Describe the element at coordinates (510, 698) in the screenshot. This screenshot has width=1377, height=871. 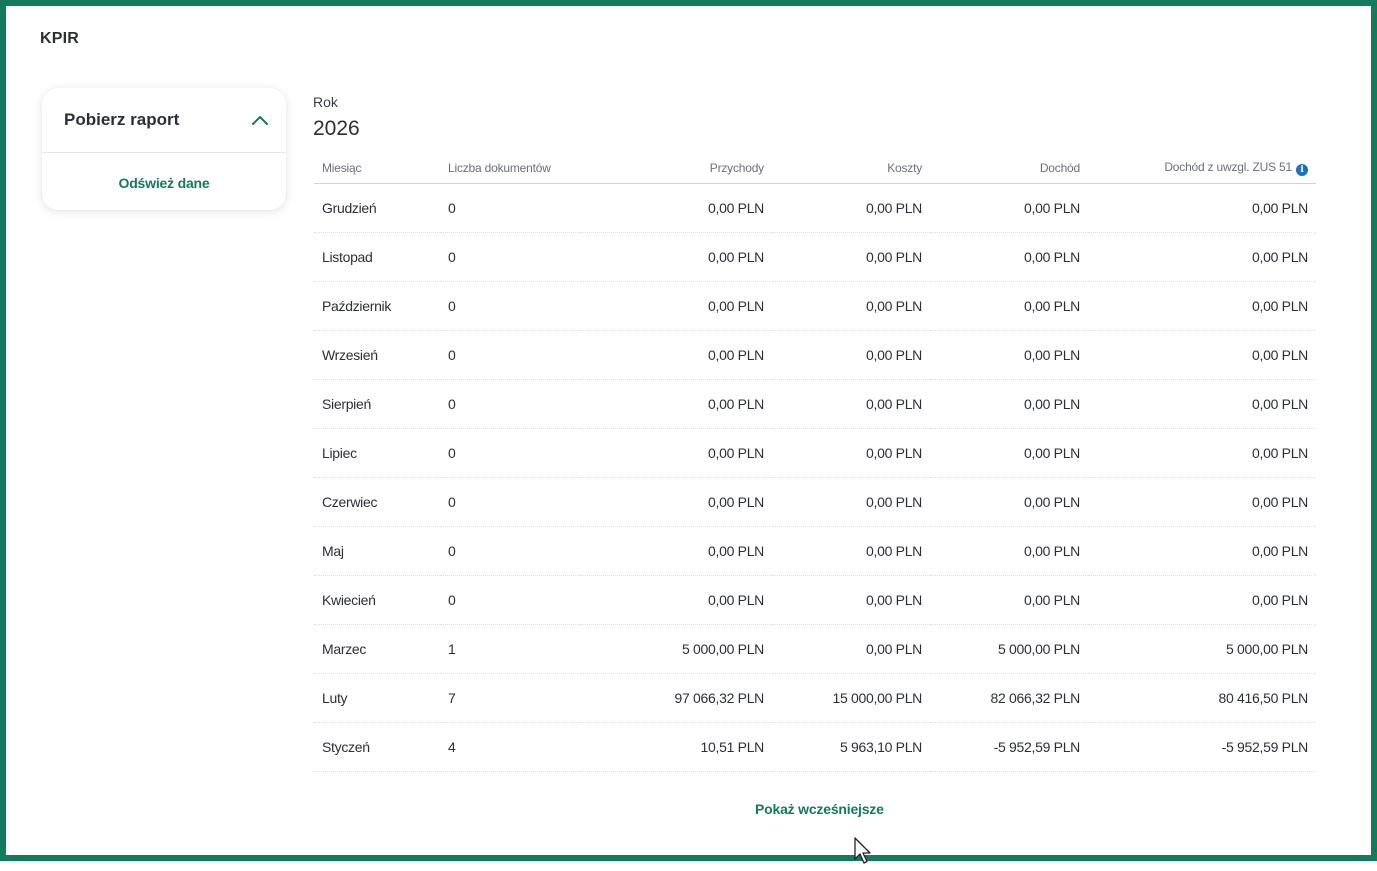
I see `cell-document-count: 7` at that location.